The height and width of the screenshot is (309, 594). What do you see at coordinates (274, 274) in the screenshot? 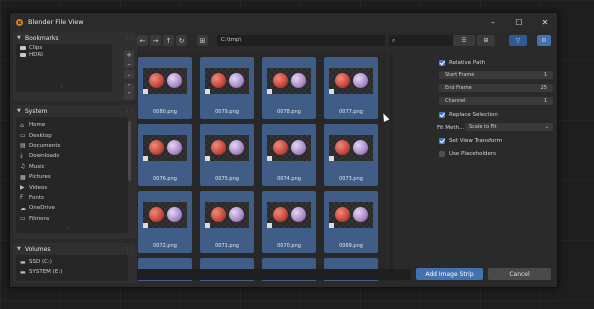
I see `filename-input` at bounding box center [274, 274].